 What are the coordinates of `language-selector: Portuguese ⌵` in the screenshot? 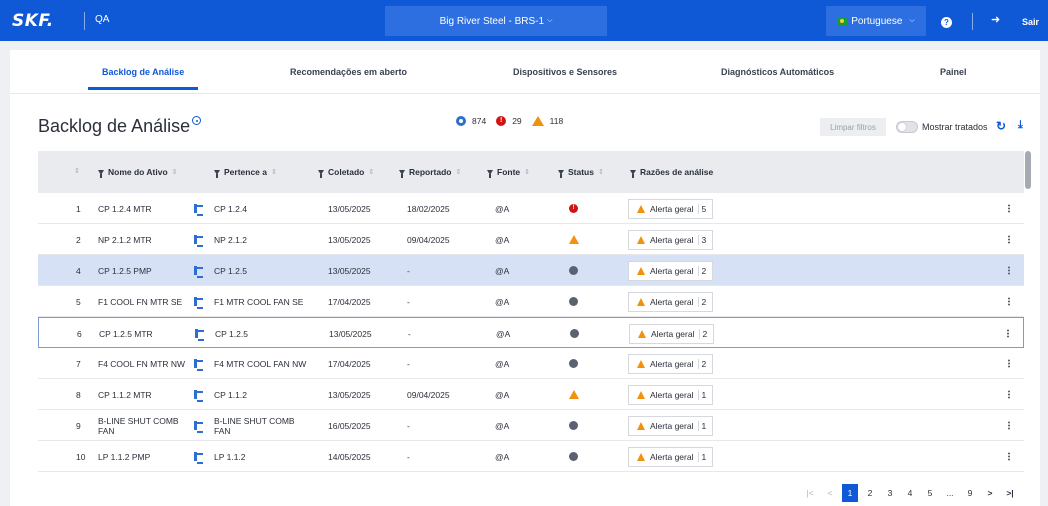 It's located at (876, 21).